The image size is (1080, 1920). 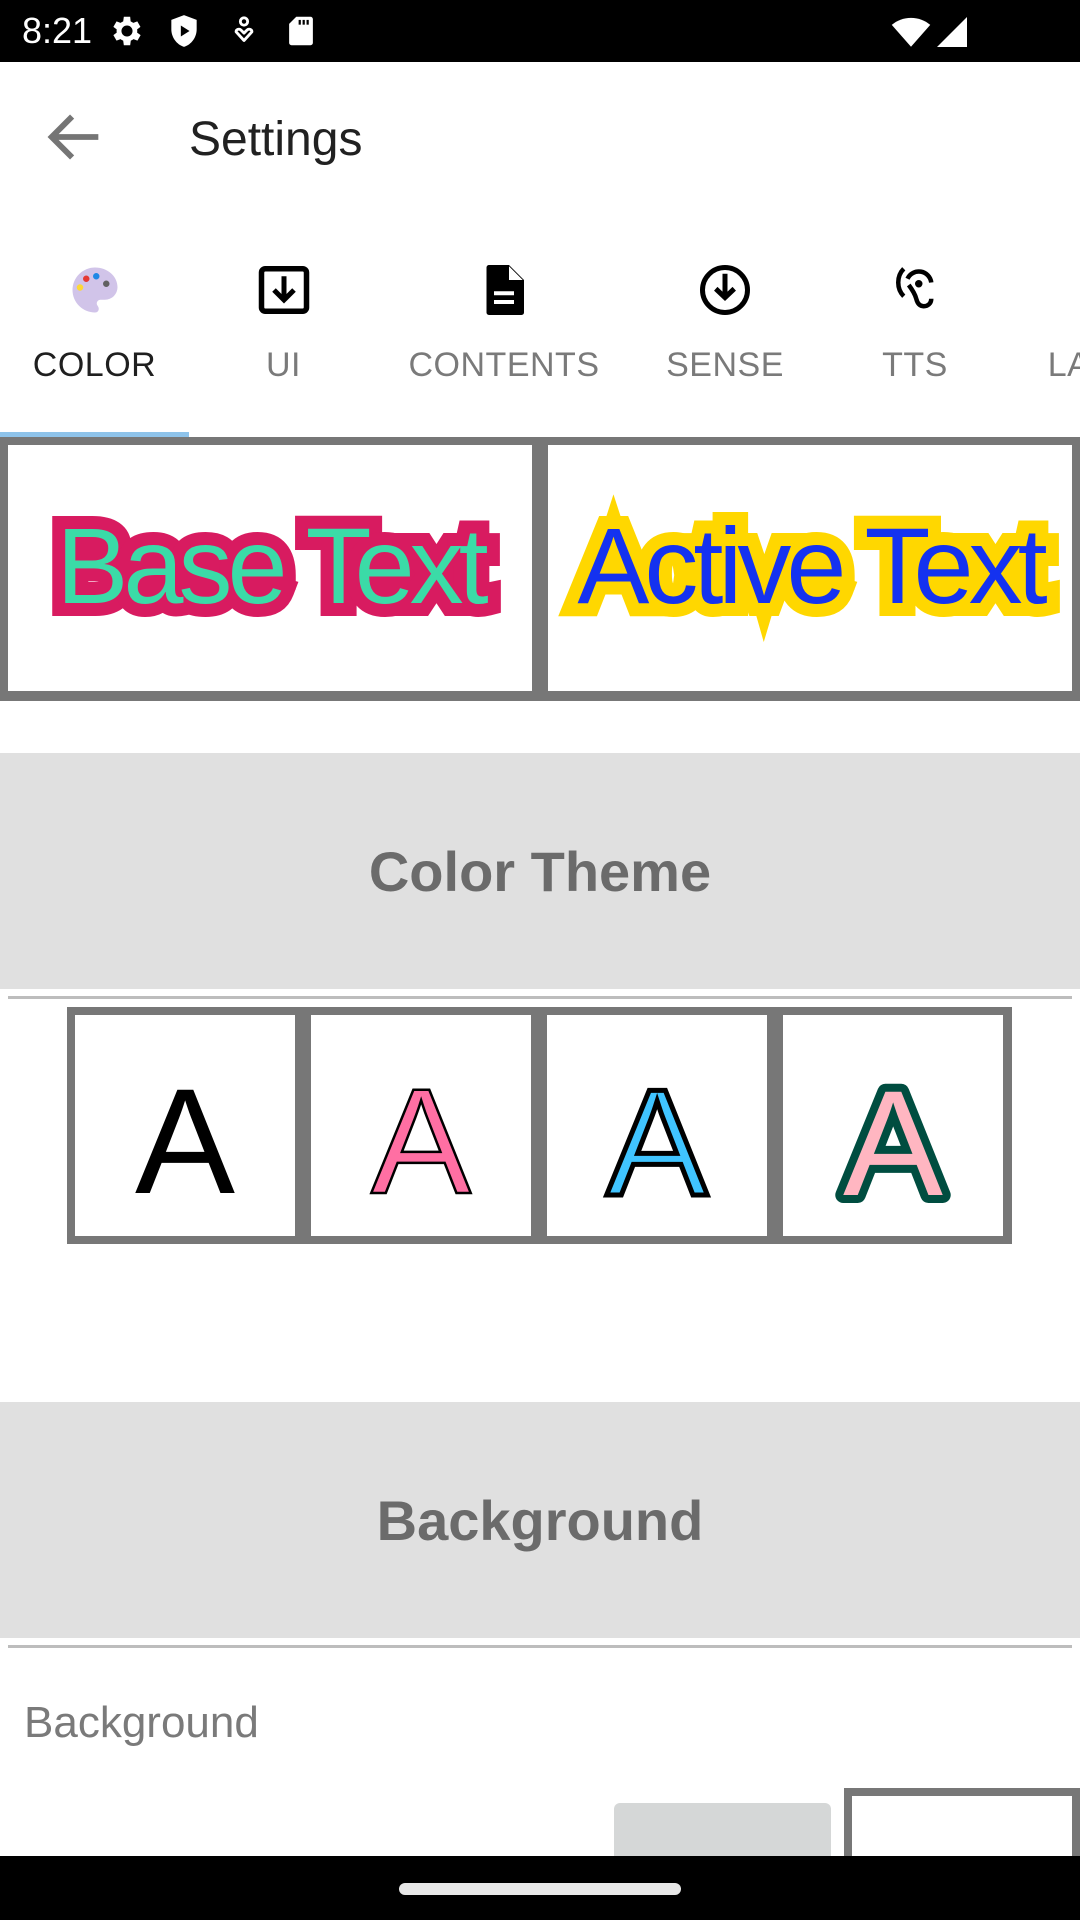 What do you see at coordinates (127, 31) in the screenshot?
I see `gear-icon` at bounding box center [127, 31].